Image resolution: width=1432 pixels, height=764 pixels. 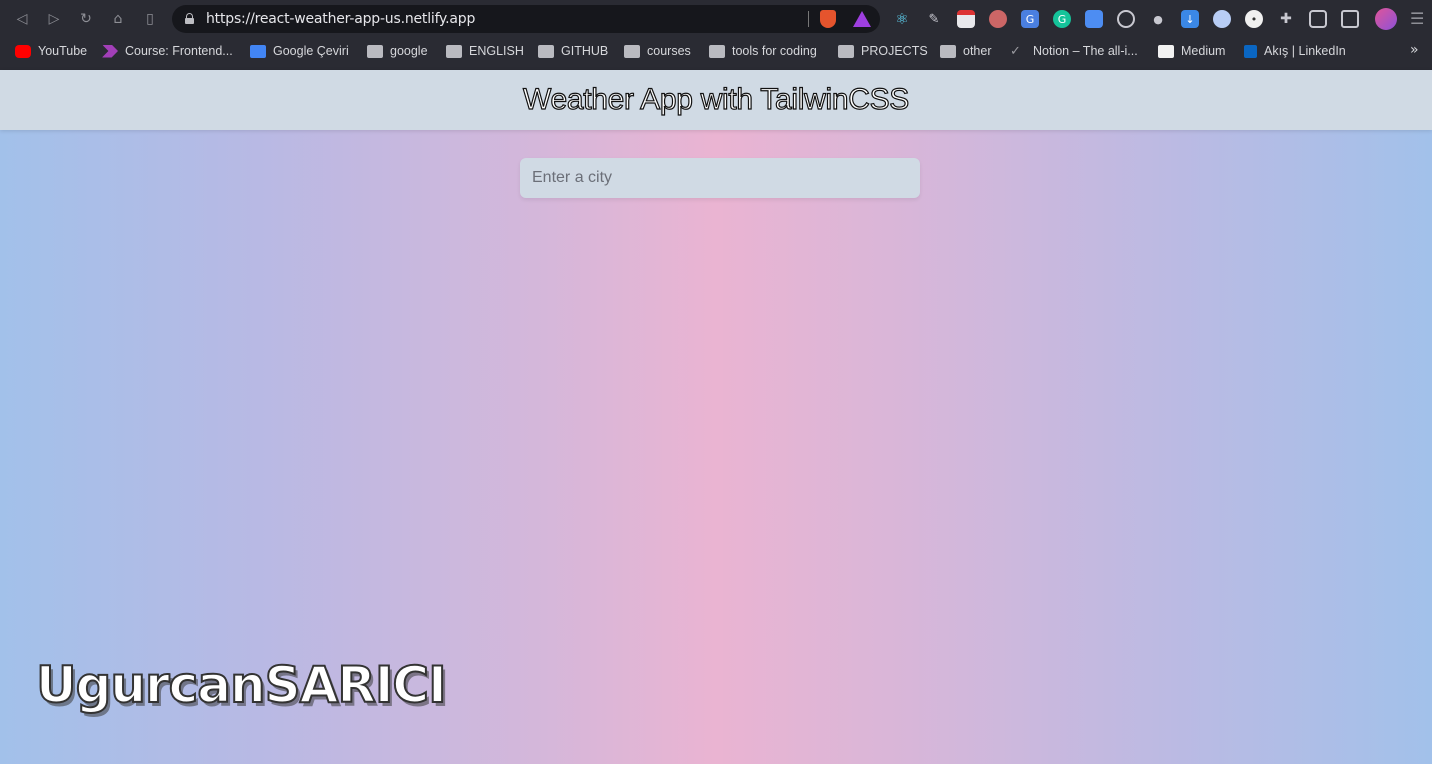 I want to click on home-icon: ⌂, so click(x=118, y=19).